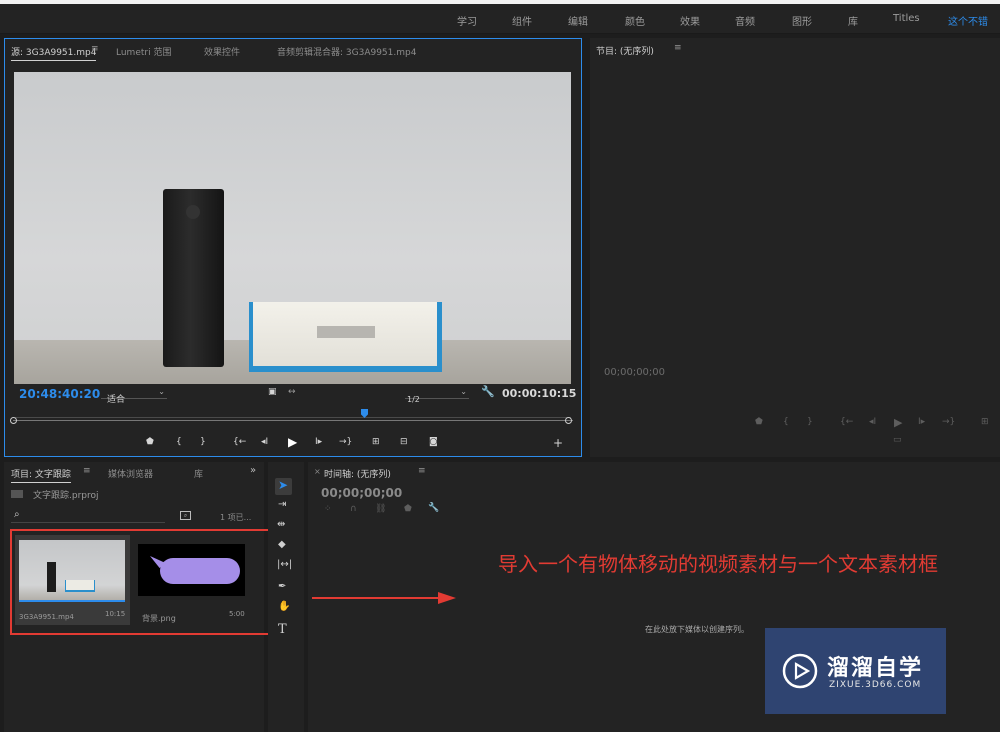 Image resolution: width=1000 pixels, height=732 pixels. What do you see at coordinates (13, 420) in the screenshot?
I see `in-handle` at bounding box center [13, 420].